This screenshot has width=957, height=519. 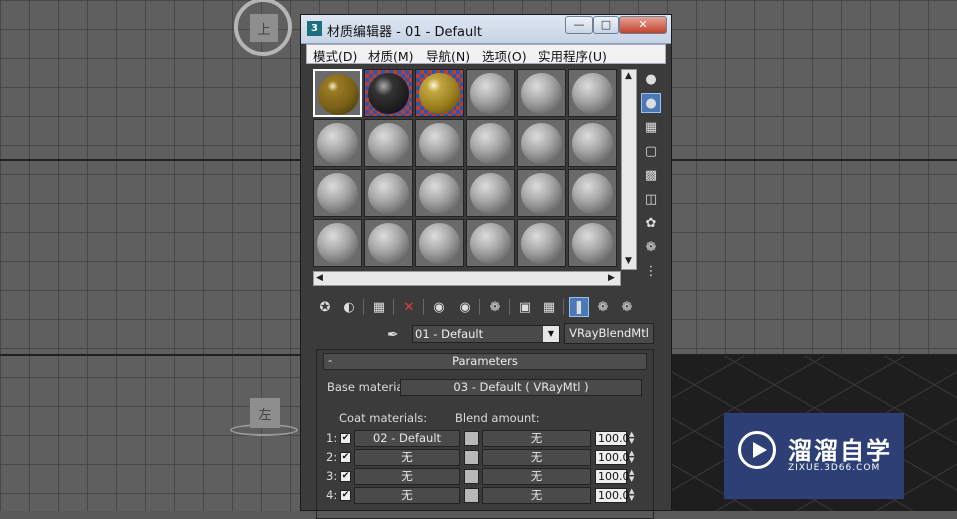 I want to click on menu-material: 材质(M), so click(x=391, y=55).